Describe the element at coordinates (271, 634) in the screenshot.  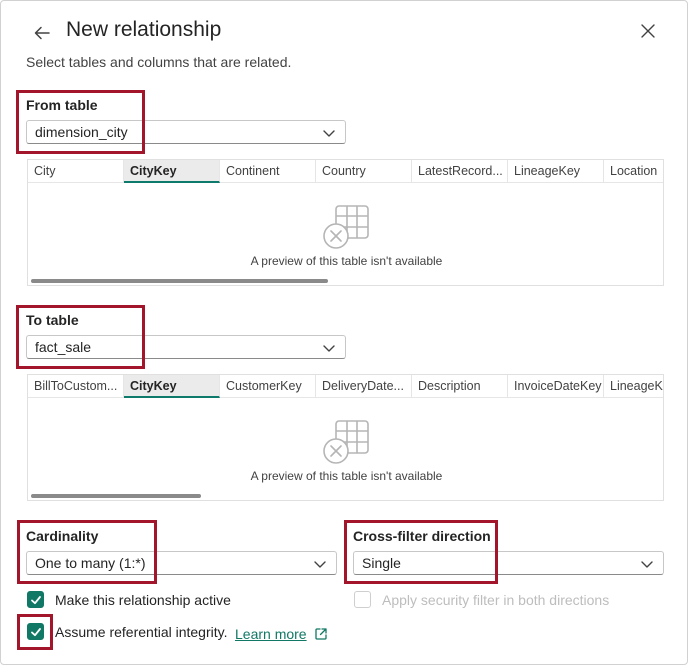
I see `learn-more-text: Learn more` at that location.